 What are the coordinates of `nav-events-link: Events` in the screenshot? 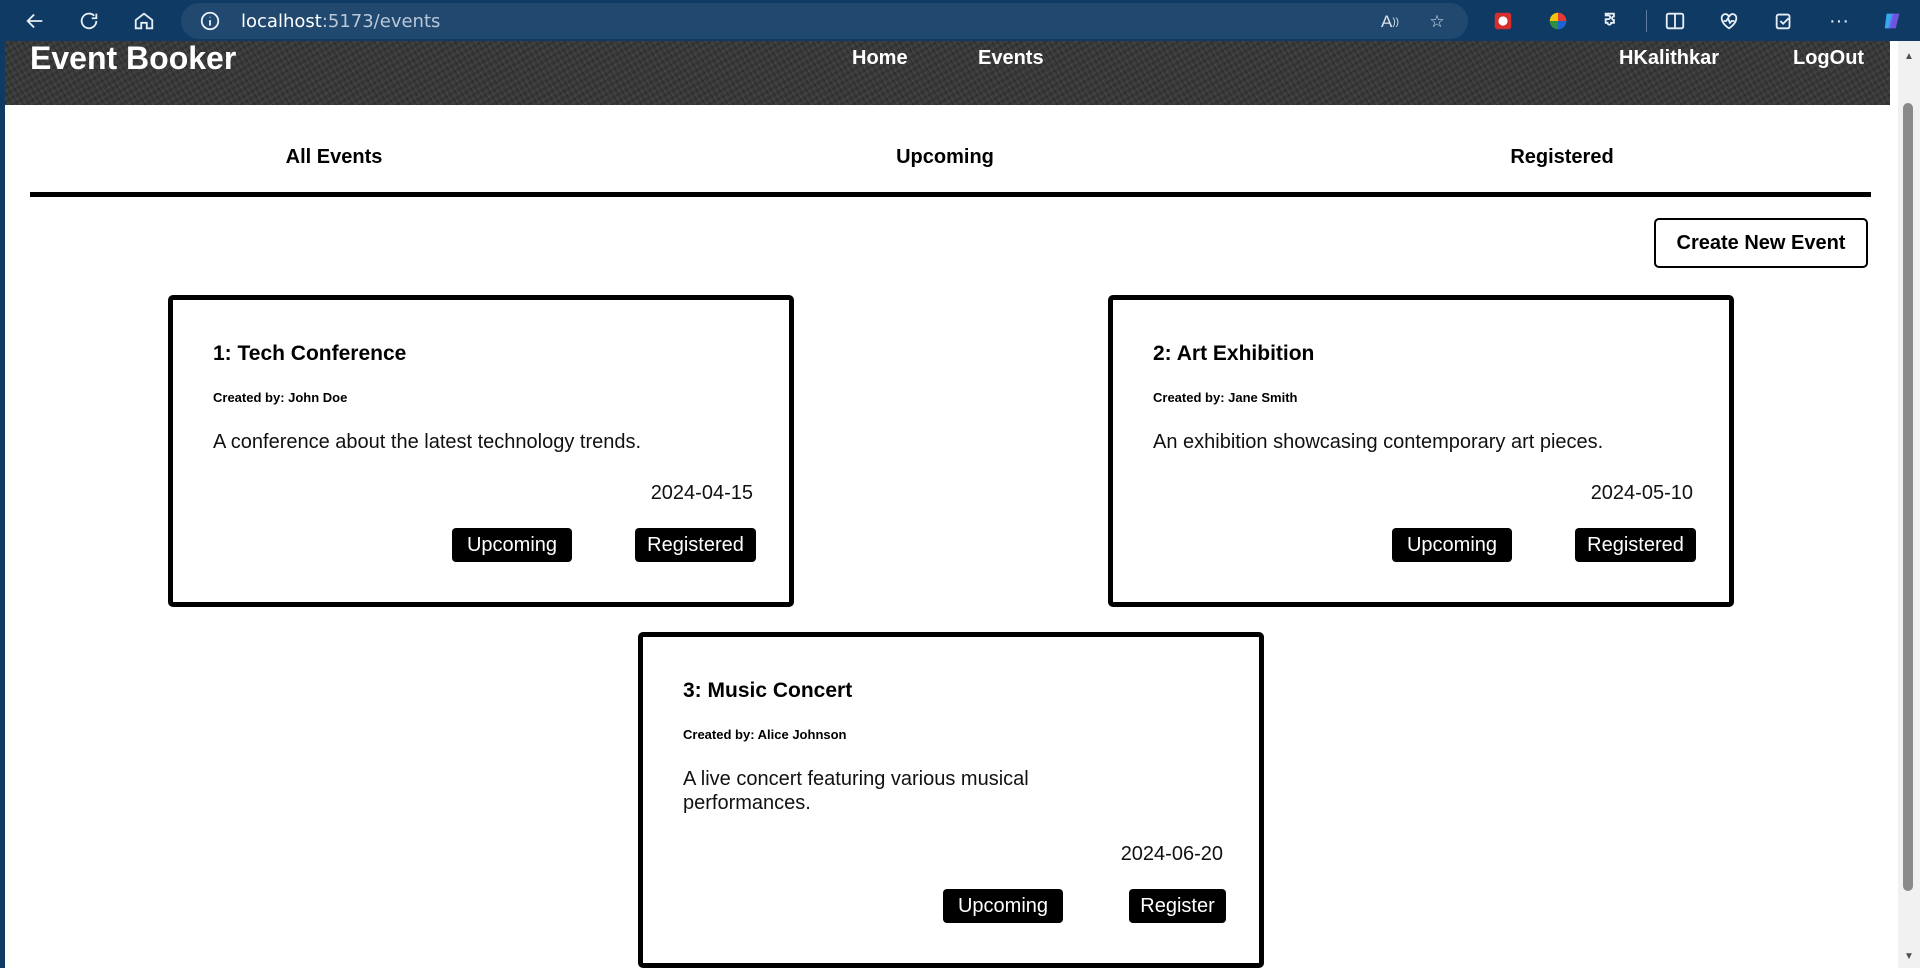 It's located at (1011, 58).